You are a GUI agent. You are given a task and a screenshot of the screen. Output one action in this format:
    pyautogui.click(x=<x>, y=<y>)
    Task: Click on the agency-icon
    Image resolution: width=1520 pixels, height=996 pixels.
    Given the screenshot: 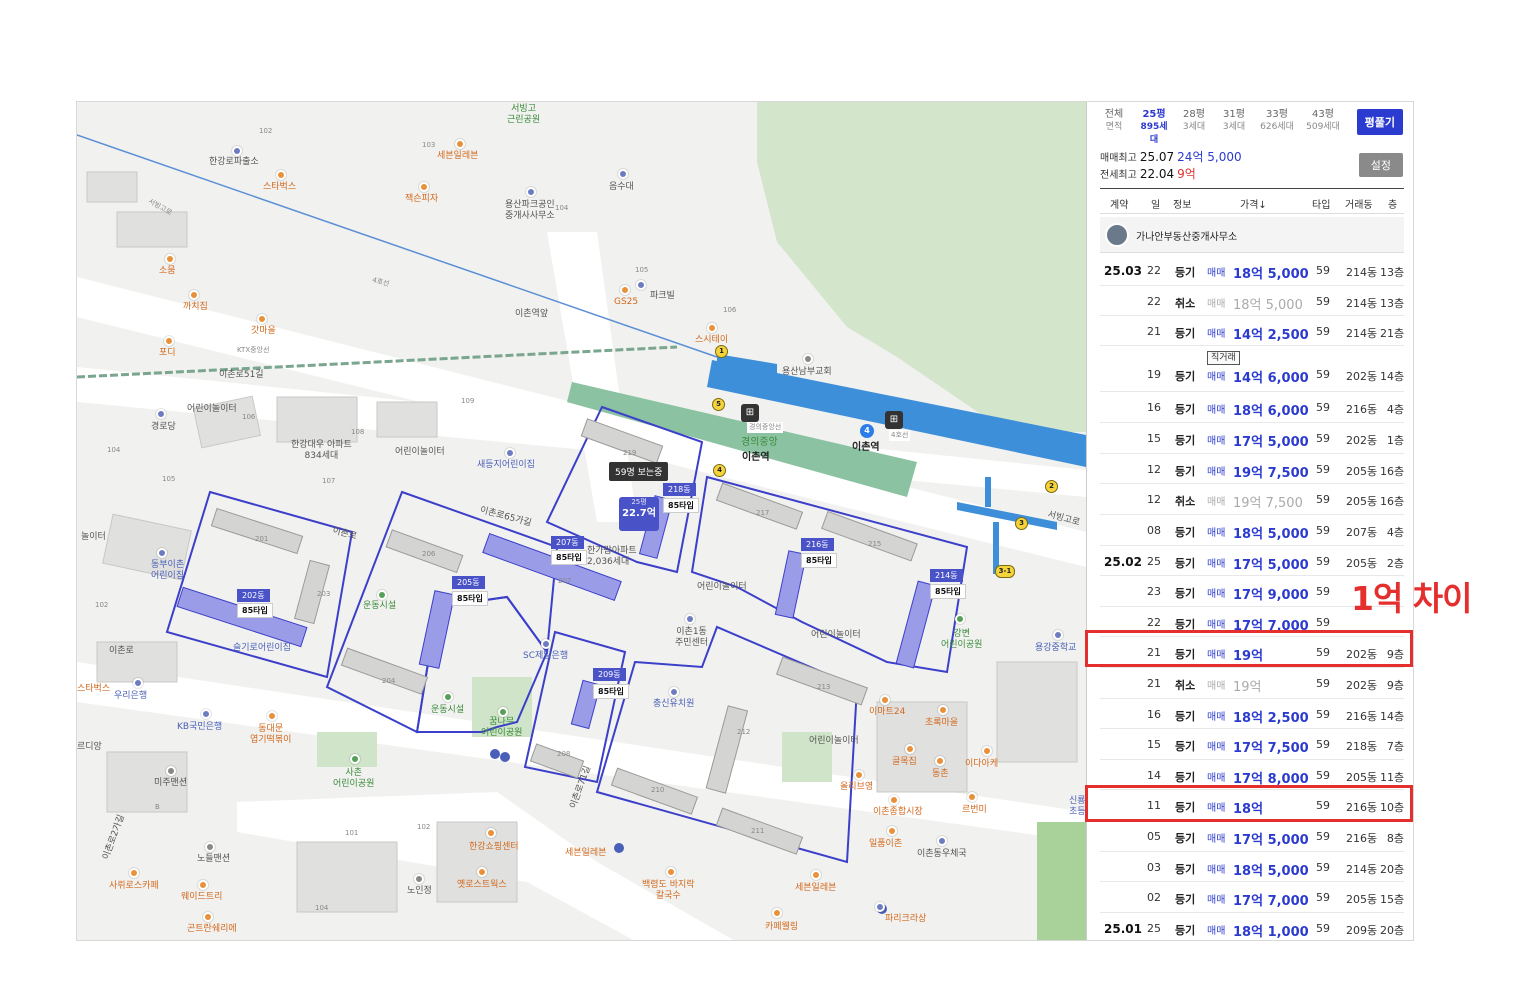 What is the action you would take?
    pyautogui.click(x=531, y=192)
    